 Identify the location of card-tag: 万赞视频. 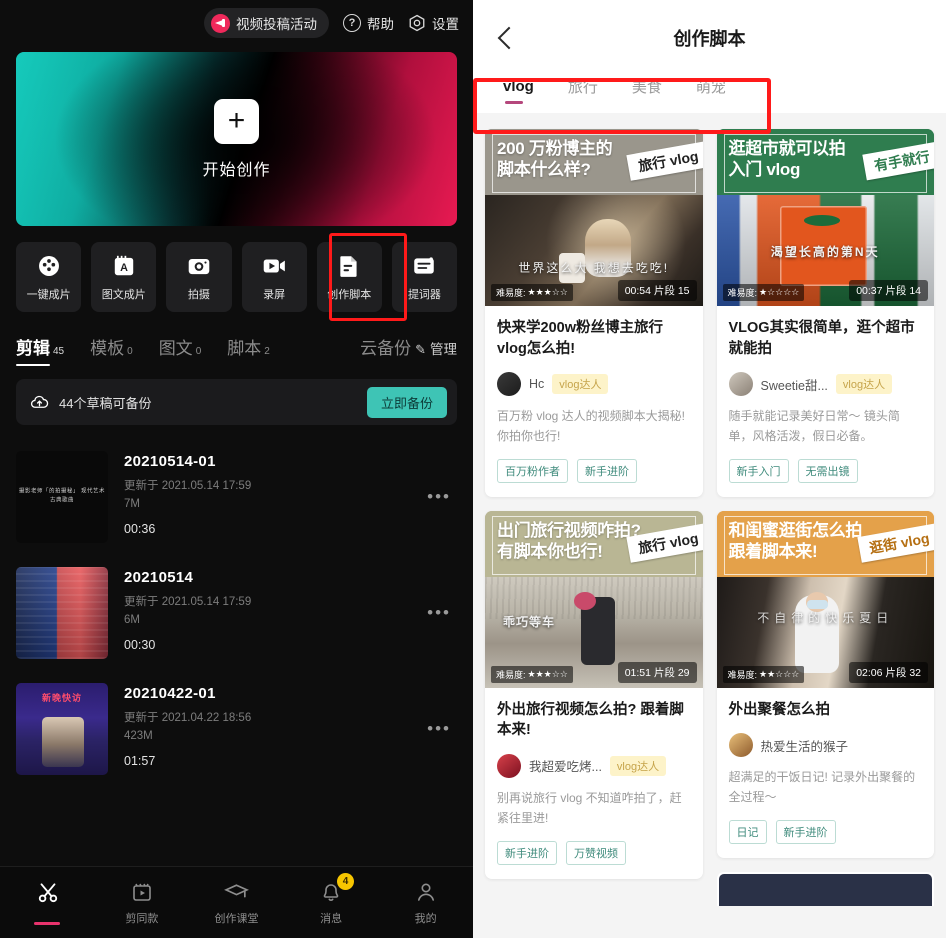
(596, 852).